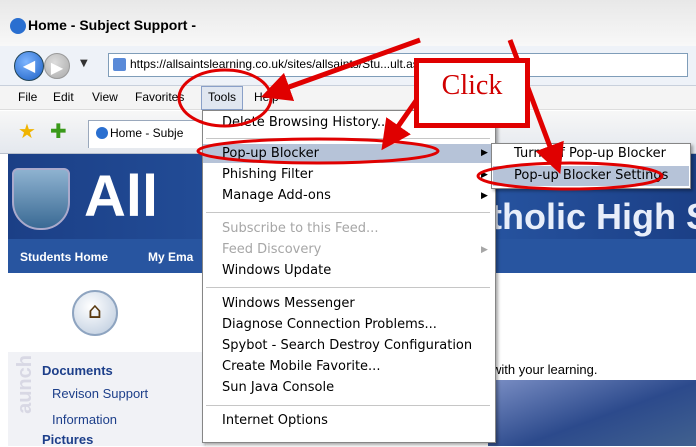 Image resolution: width=696 pixels, height=447 pixels. What do you see at coordinates (472, 85) in the screenshot?
I see `click-callout-text: Click` at bounding box center [472, 85].